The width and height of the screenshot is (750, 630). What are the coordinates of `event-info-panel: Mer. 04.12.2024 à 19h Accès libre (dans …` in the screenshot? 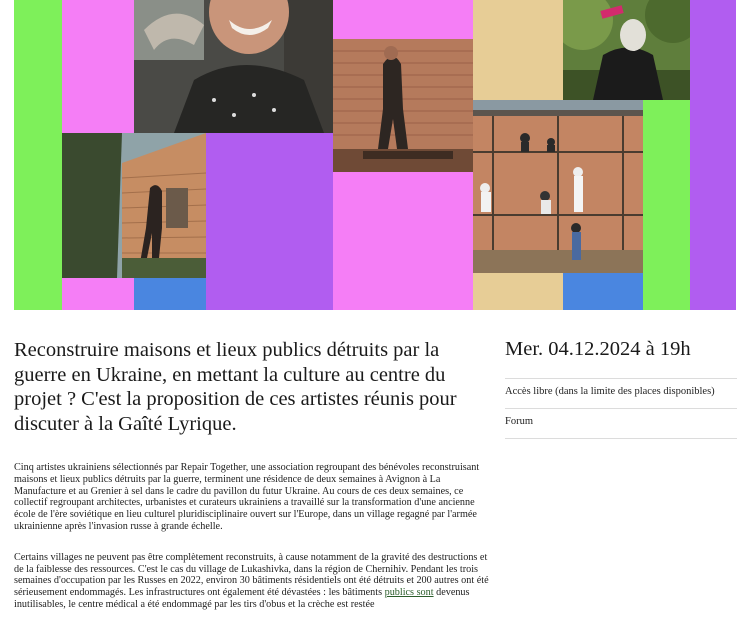 It's located at (621, 387).